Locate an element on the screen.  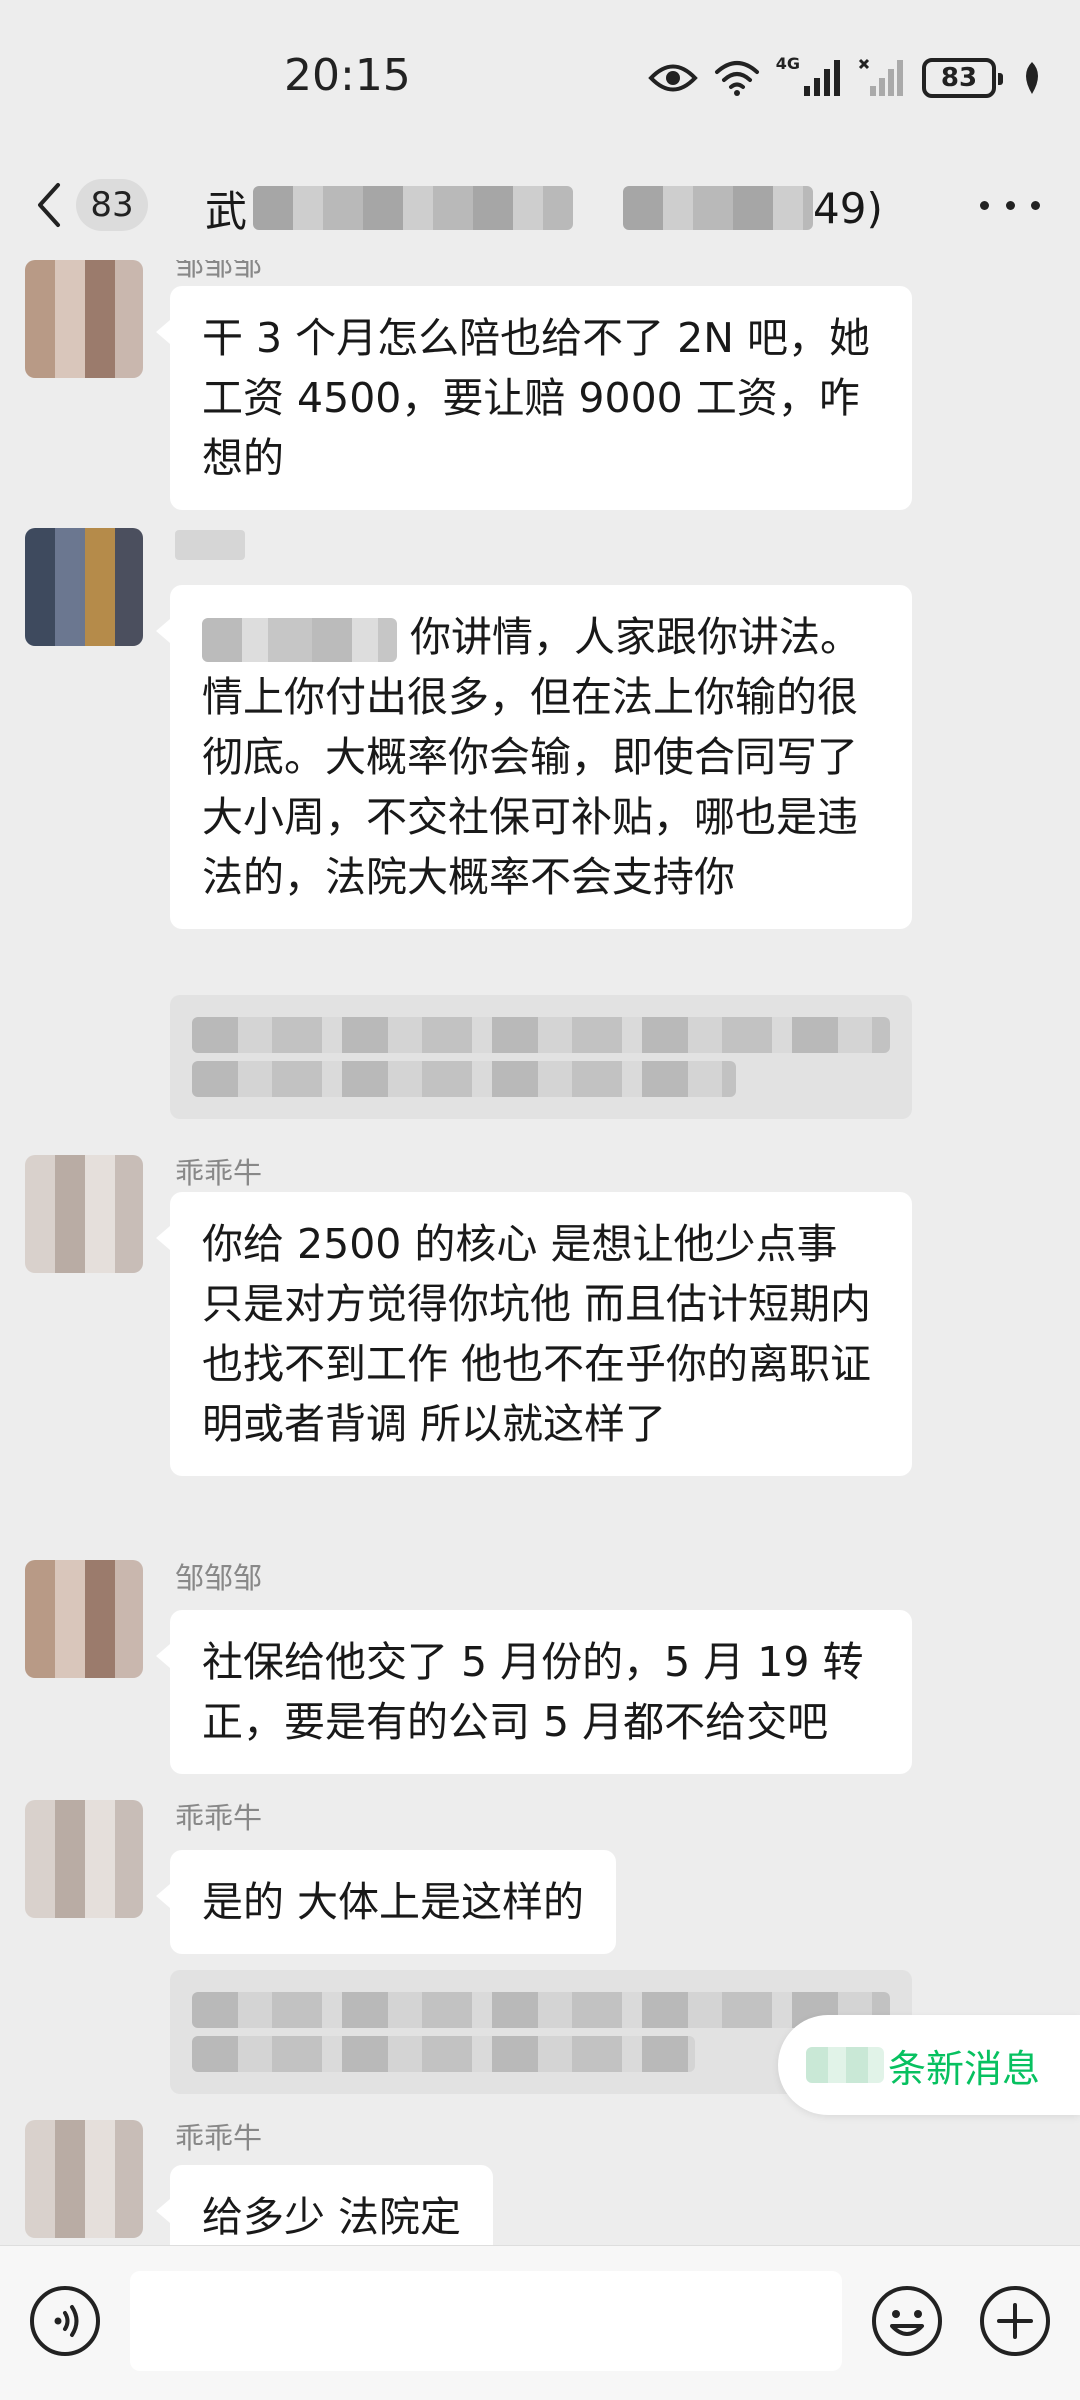
input-bar is located at coordinates (540, 2322).